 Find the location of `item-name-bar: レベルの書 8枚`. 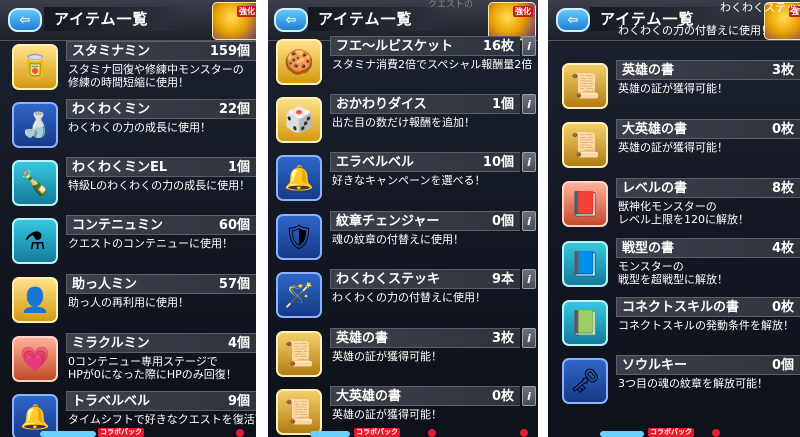

item-name-bar: レベルの書 8枚 is located at coordinates (708, 188).